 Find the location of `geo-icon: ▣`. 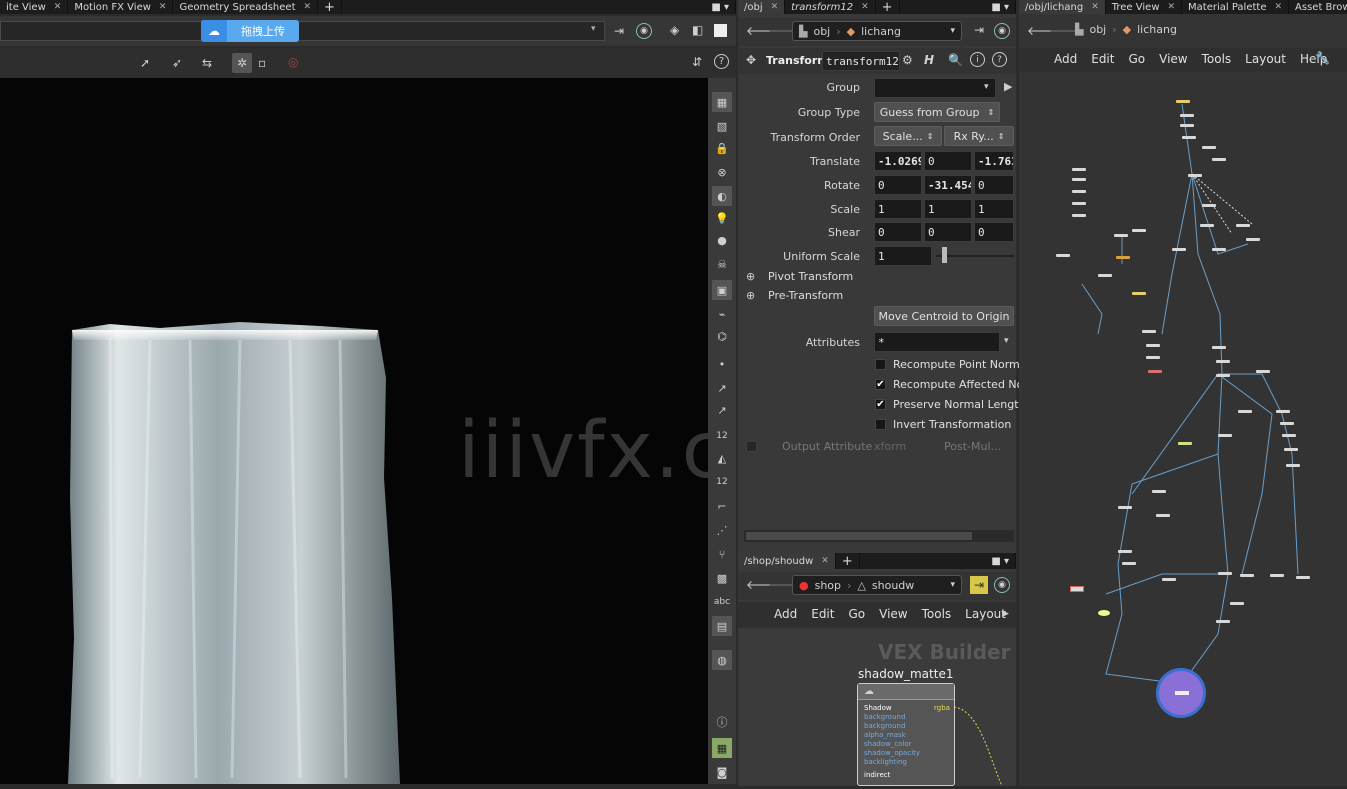

geo-icon: ▣ is located at coordinates (722, 290).